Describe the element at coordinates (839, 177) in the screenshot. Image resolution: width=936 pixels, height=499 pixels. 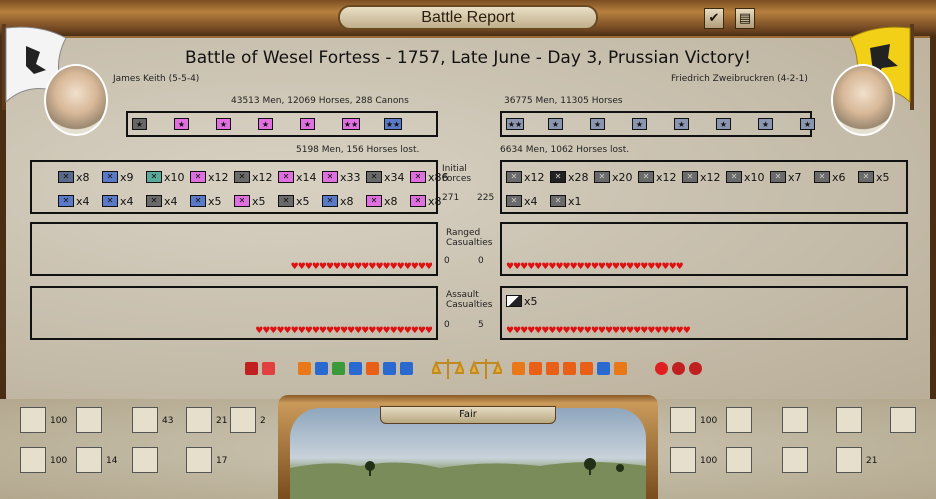
I see `unit-count: x6` at that location.